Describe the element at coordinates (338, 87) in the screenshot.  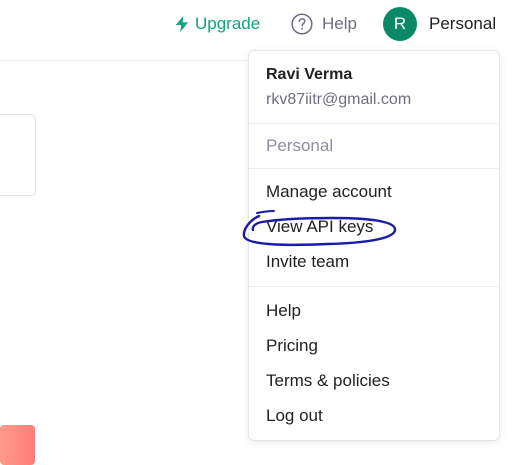
I see `user-info: Ravi Verma rkv87iitr@gmail.com` at that location.